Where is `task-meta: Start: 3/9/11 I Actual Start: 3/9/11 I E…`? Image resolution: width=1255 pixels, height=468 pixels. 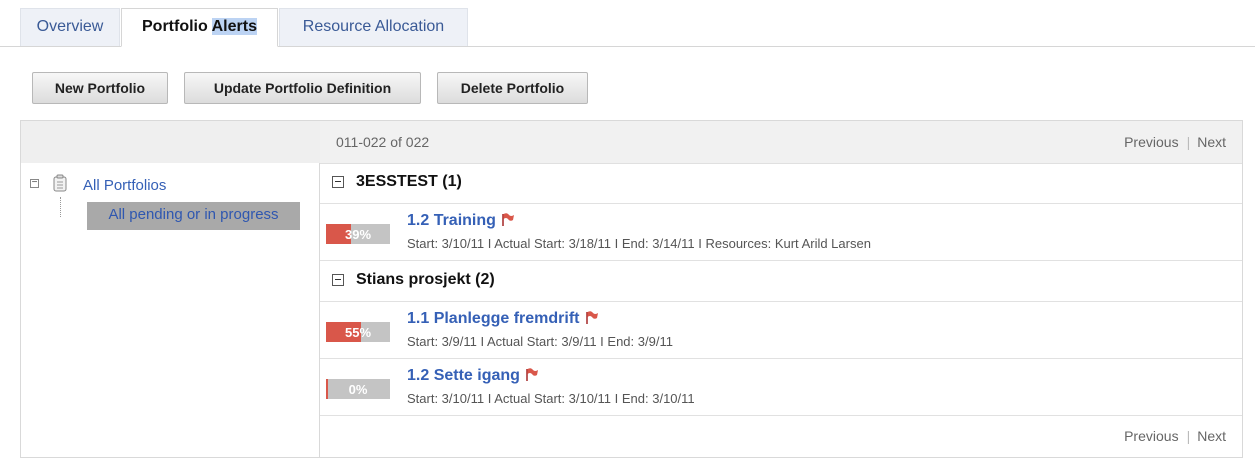 task-meta: Start: 3/9/11 I Actual Start: 3/9/11 I E… is located at coordinates (540, 341).